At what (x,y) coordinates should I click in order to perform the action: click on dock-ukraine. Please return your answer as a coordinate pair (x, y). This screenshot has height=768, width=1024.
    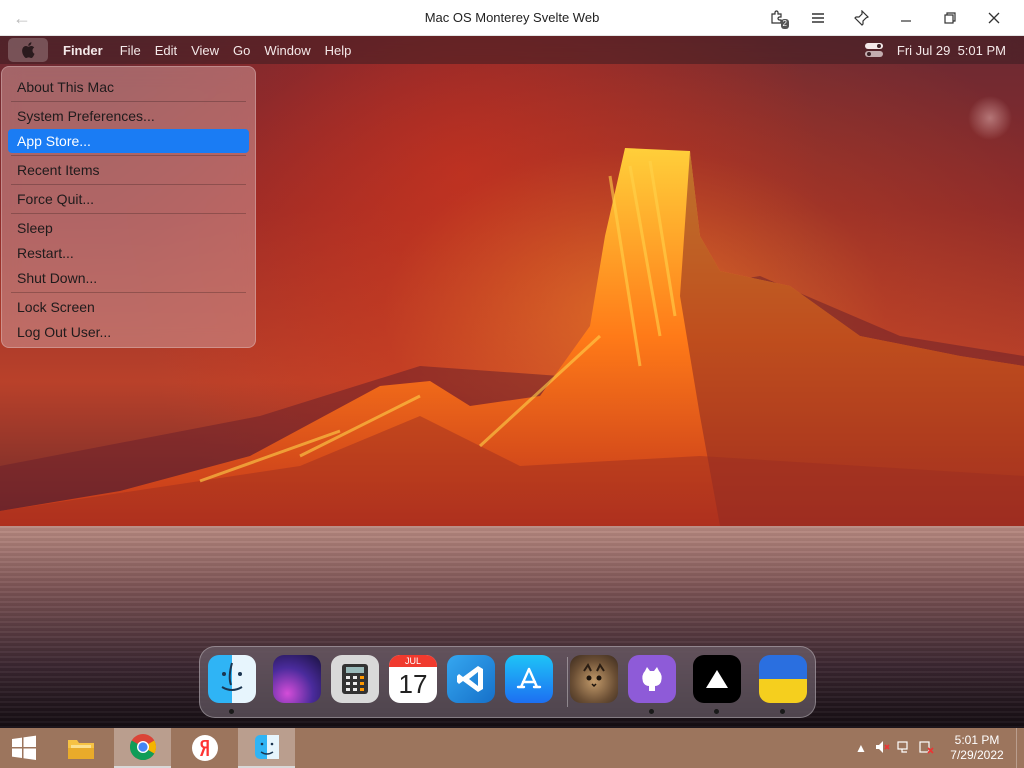
    Looking at the image, I should click on (783, 684).